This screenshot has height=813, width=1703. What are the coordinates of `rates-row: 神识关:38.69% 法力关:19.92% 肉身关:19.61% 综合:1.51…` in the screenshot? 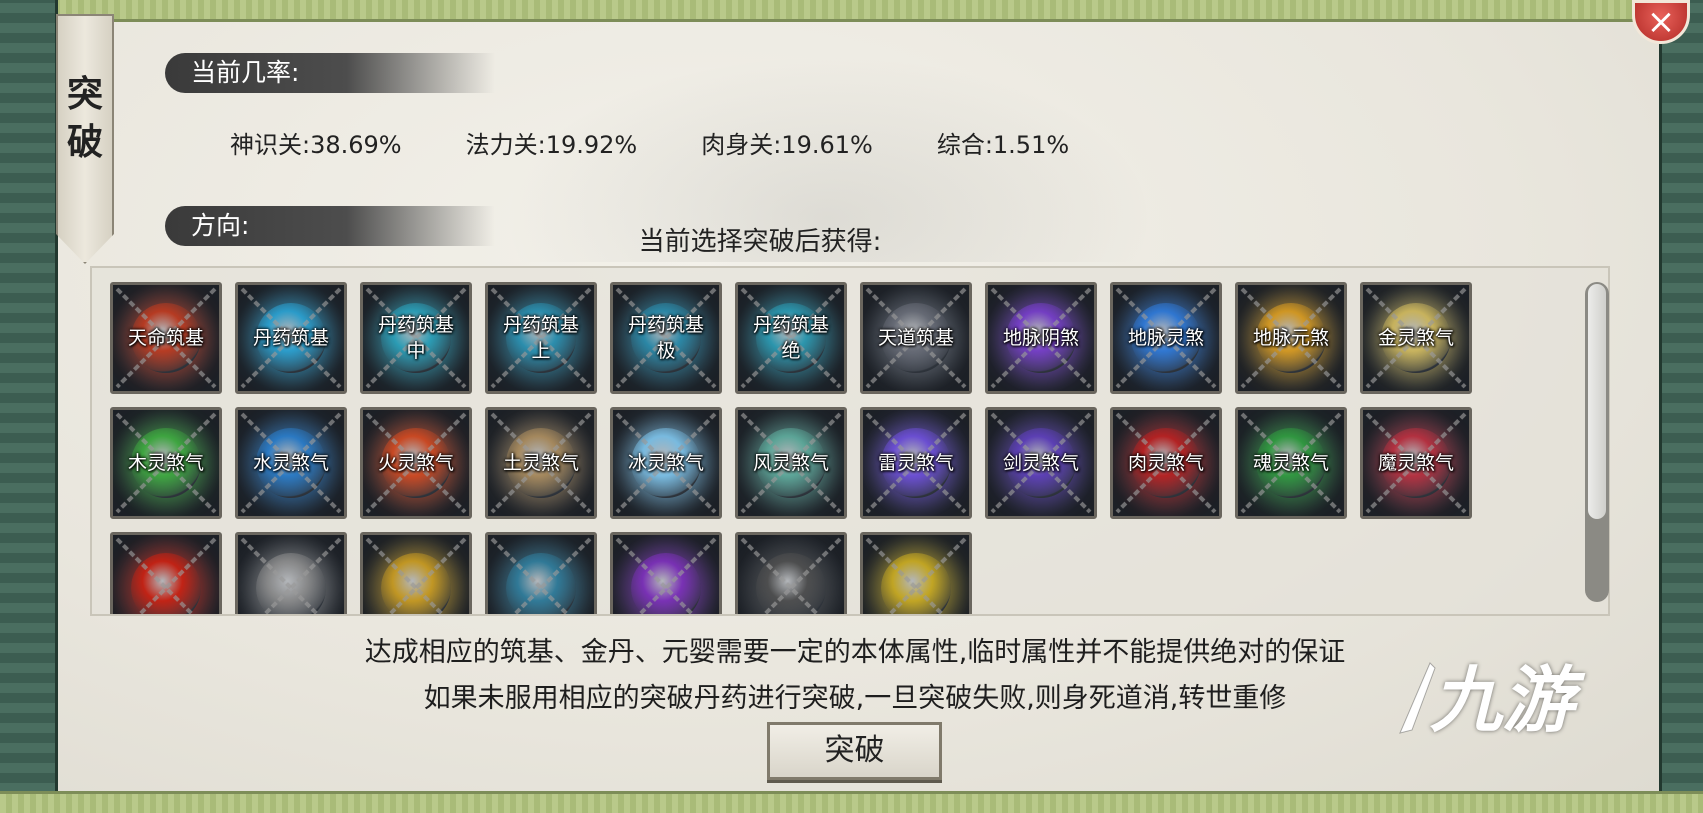 It's located at (681, 143).